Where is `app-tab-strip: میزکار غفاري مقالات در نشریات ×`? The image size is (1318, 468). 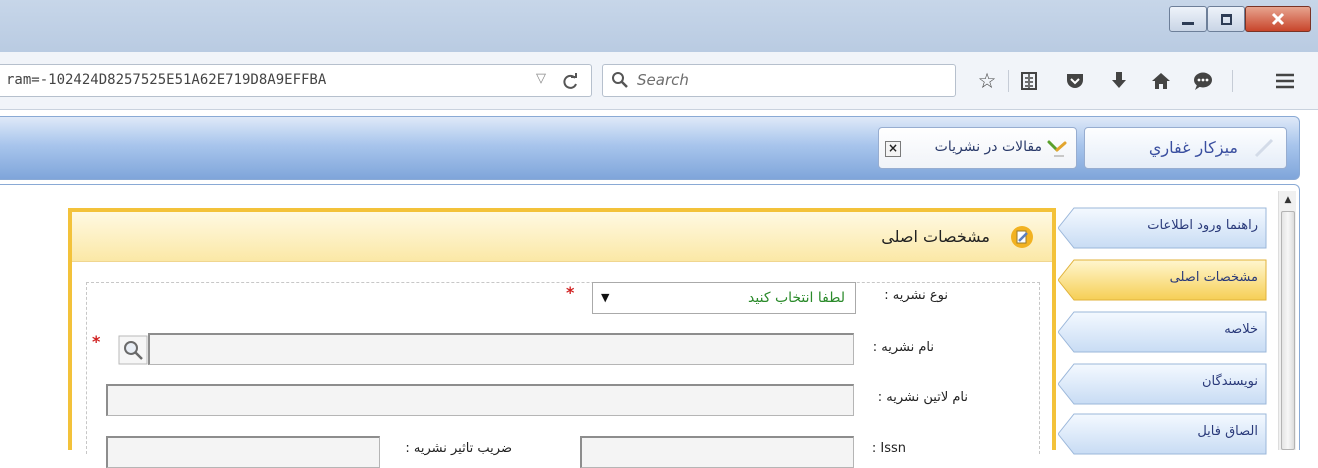 app-tab-strip: میزکار غفاري مقالات در نشریات × is located at coordinates (650, 148).